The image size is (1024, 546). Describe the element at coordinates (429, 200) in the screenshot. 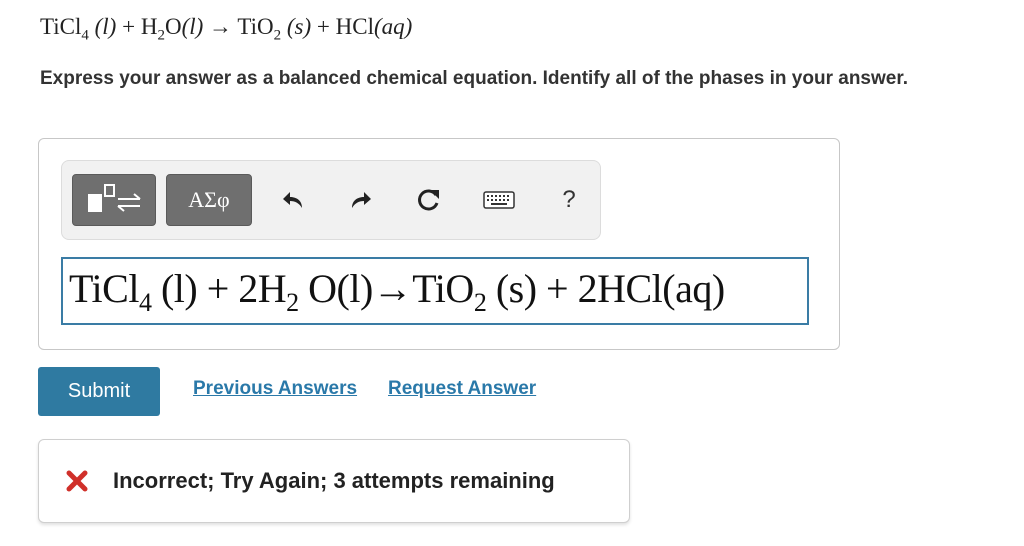

I see `reset-icon` at that location.